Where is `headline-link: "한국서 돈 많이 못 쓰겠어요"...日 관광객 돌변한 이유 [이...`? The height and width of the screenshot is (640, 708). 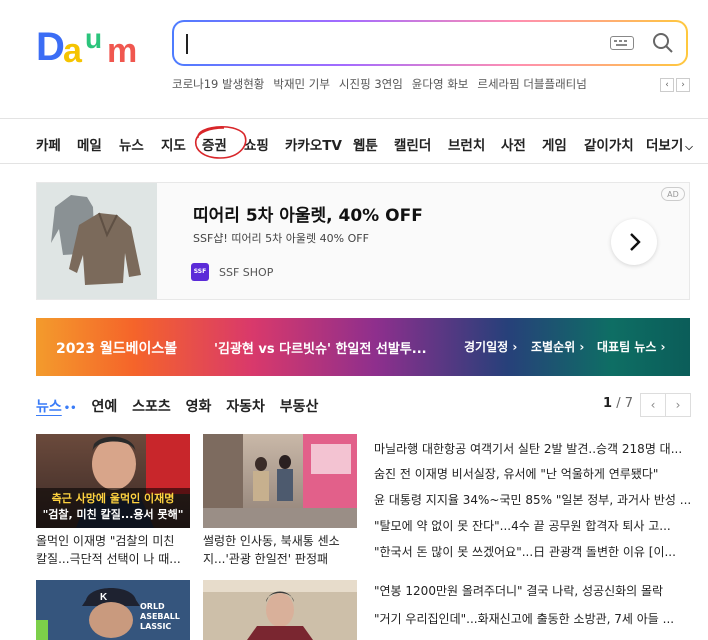
headline-link: "한국서 돈 많이 못 쓰겠어요"...日 관광객 돌변한 이유 [이... is located at coordinates (533, 551).